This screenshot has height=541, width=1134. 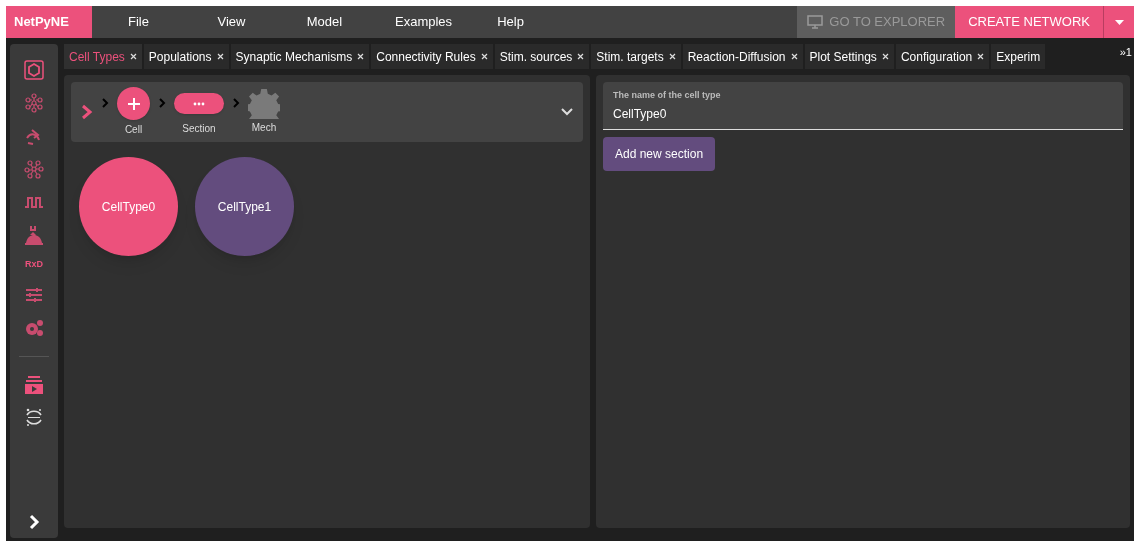 What do you see at coordinates (942, 56) in the screenshot?
I see `tab: Configuration` at bounding box center [942, 56].